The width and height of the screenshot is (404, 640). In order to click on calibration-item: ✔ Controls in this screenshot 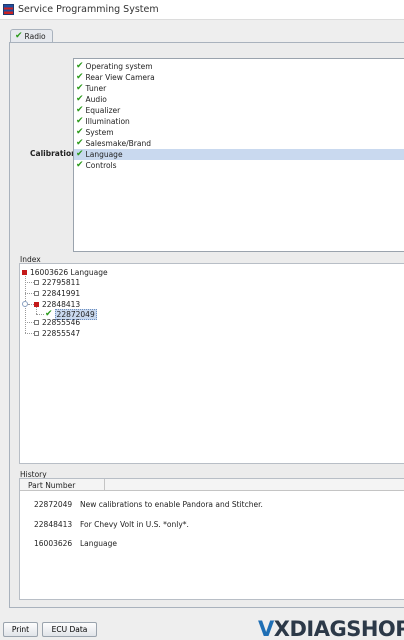, I will do `click(239, 165)`.